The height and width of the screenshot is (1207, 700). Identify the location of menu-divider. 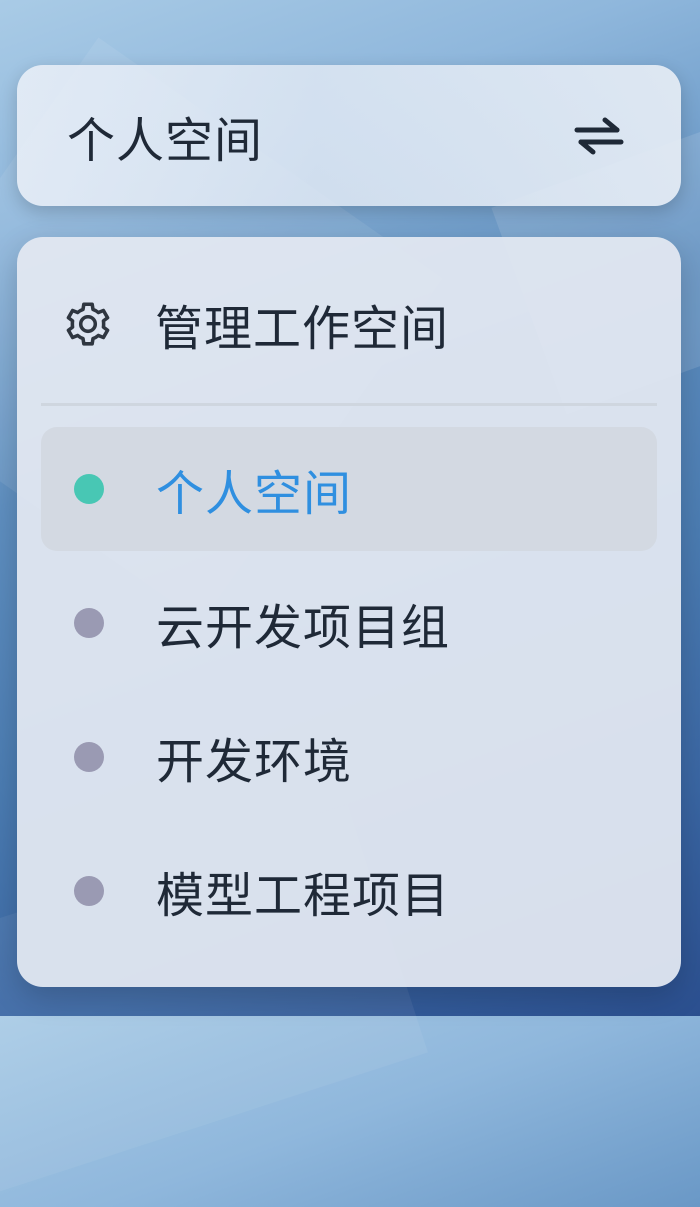
(349, 404).